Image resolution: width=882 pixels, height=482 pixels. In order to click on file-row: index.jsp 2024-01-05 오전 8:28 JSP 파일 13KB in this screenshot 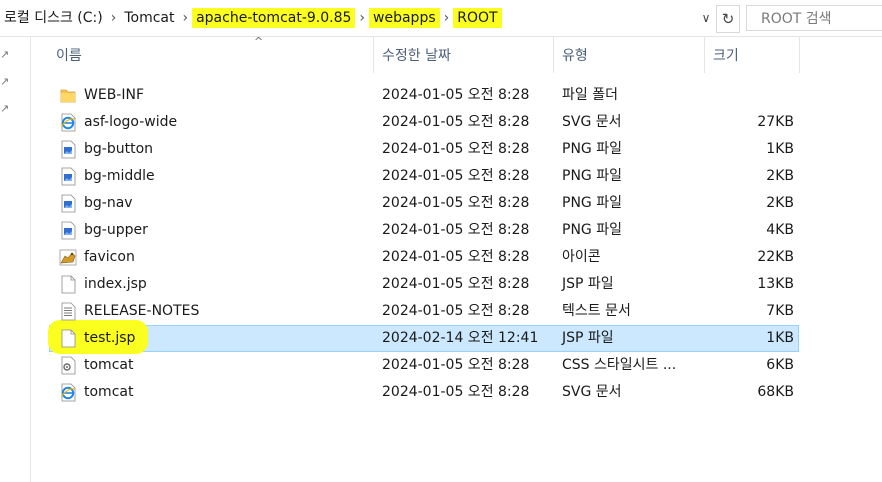, I will do `click(424, 284)`.